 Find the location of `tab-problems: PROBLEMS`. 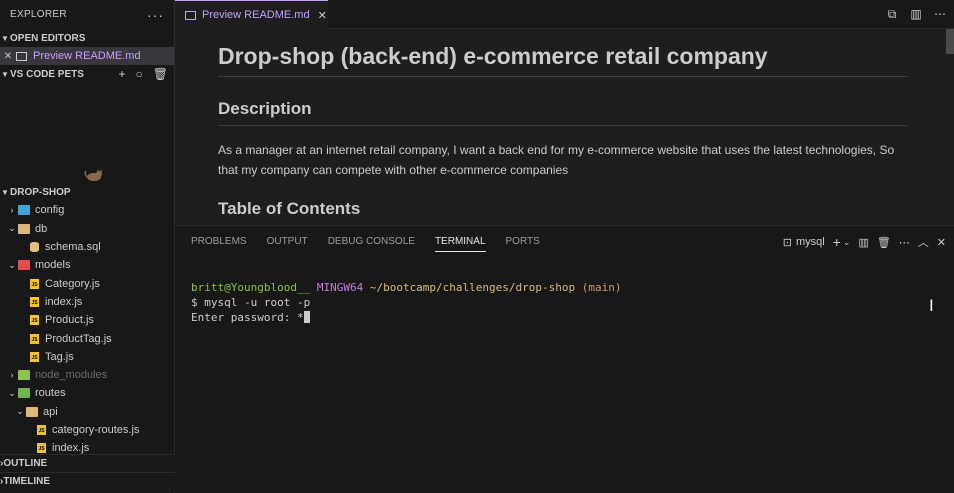

tab-problems: PROBLEMS is located at coordinates (219, 244).